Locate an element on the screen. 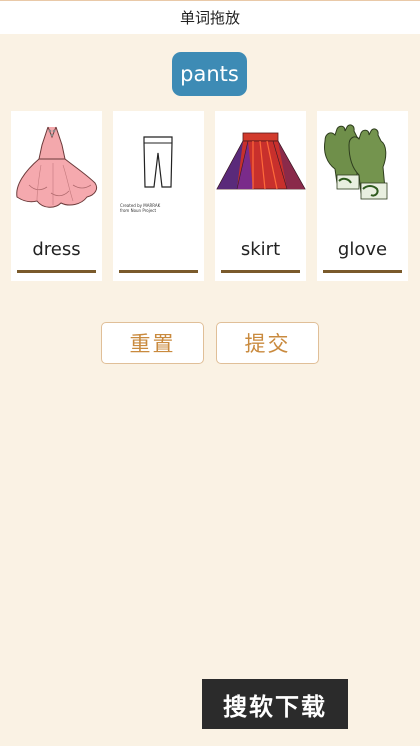 The width and height of the screenshot is (420, 746). icon-credit: Created by MARRAK from Noun Project is located at coordinates (140, 208).